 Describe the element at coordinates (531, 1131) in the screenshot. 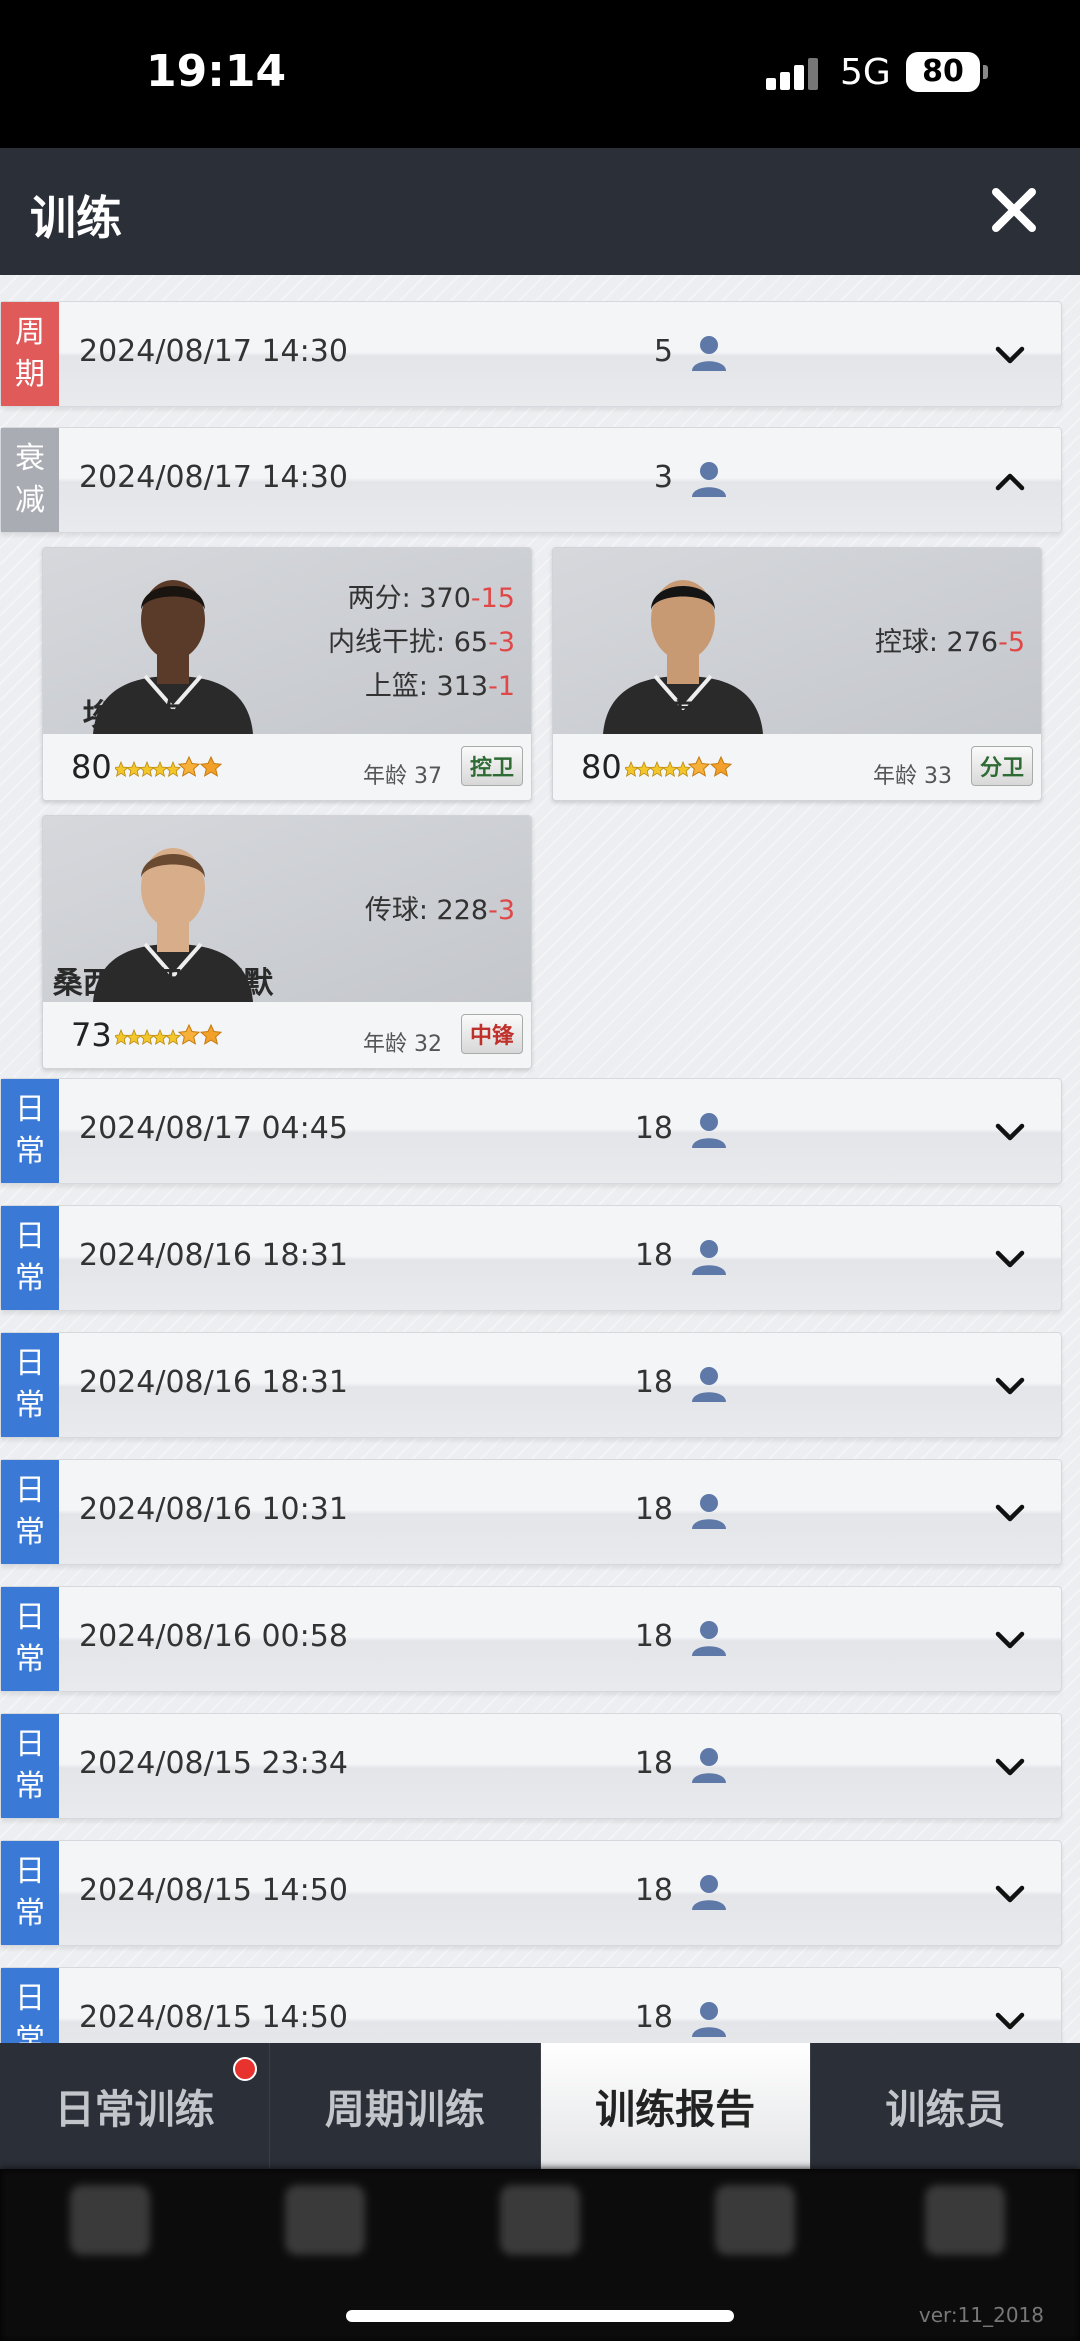

I see `report-row: 日常 2024/08/17 04:45 18` at that location.